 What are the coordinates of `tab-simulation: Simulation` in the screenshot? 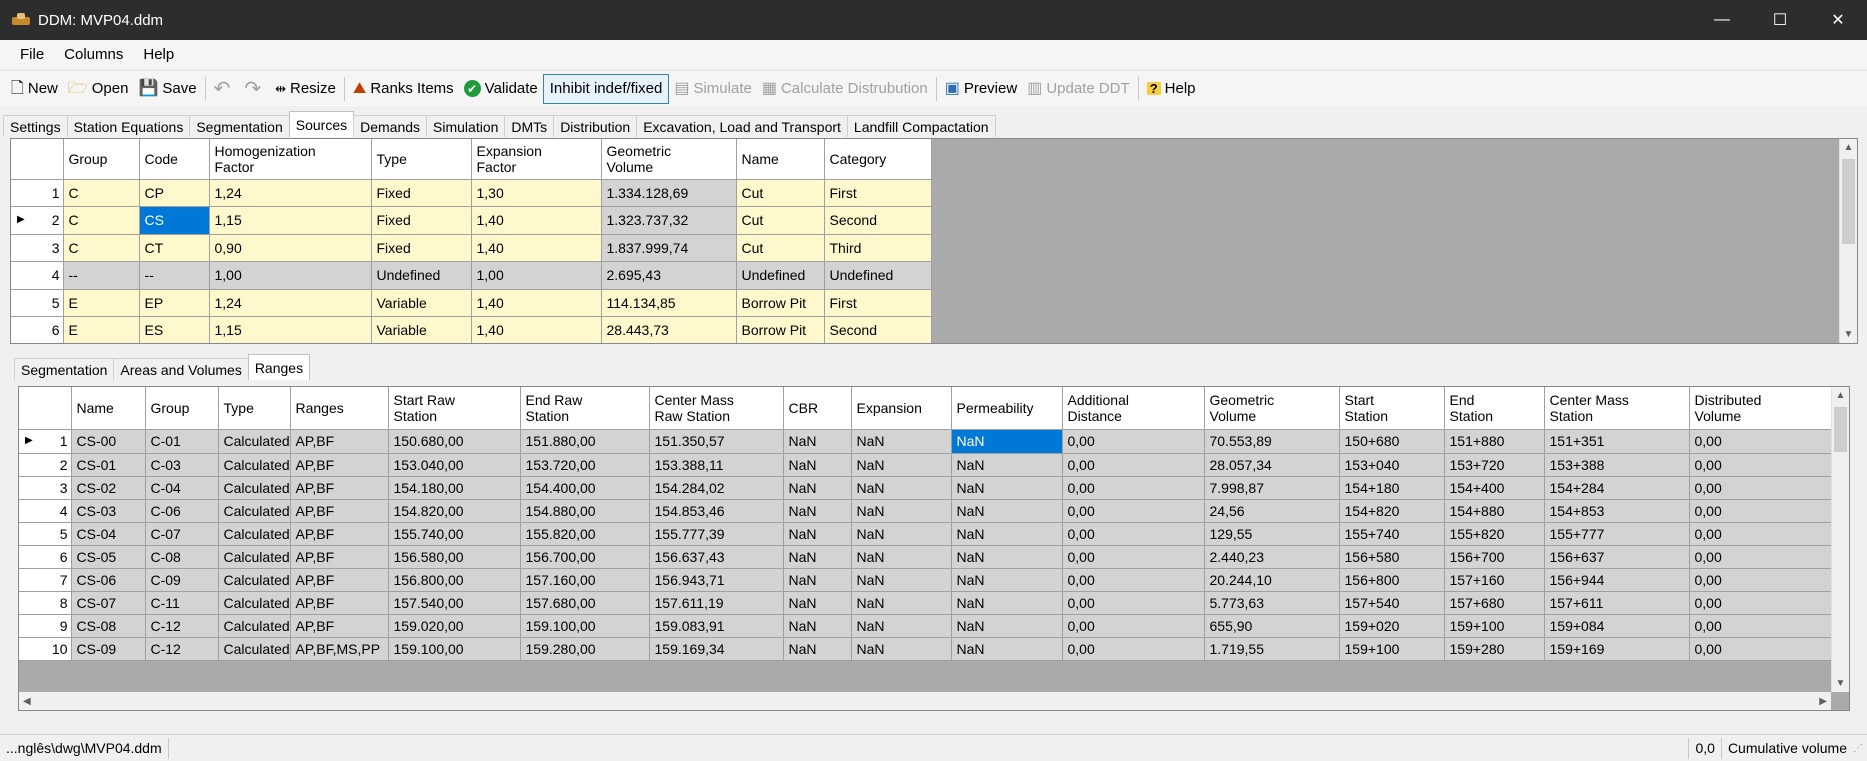 It's located at (466, 126).